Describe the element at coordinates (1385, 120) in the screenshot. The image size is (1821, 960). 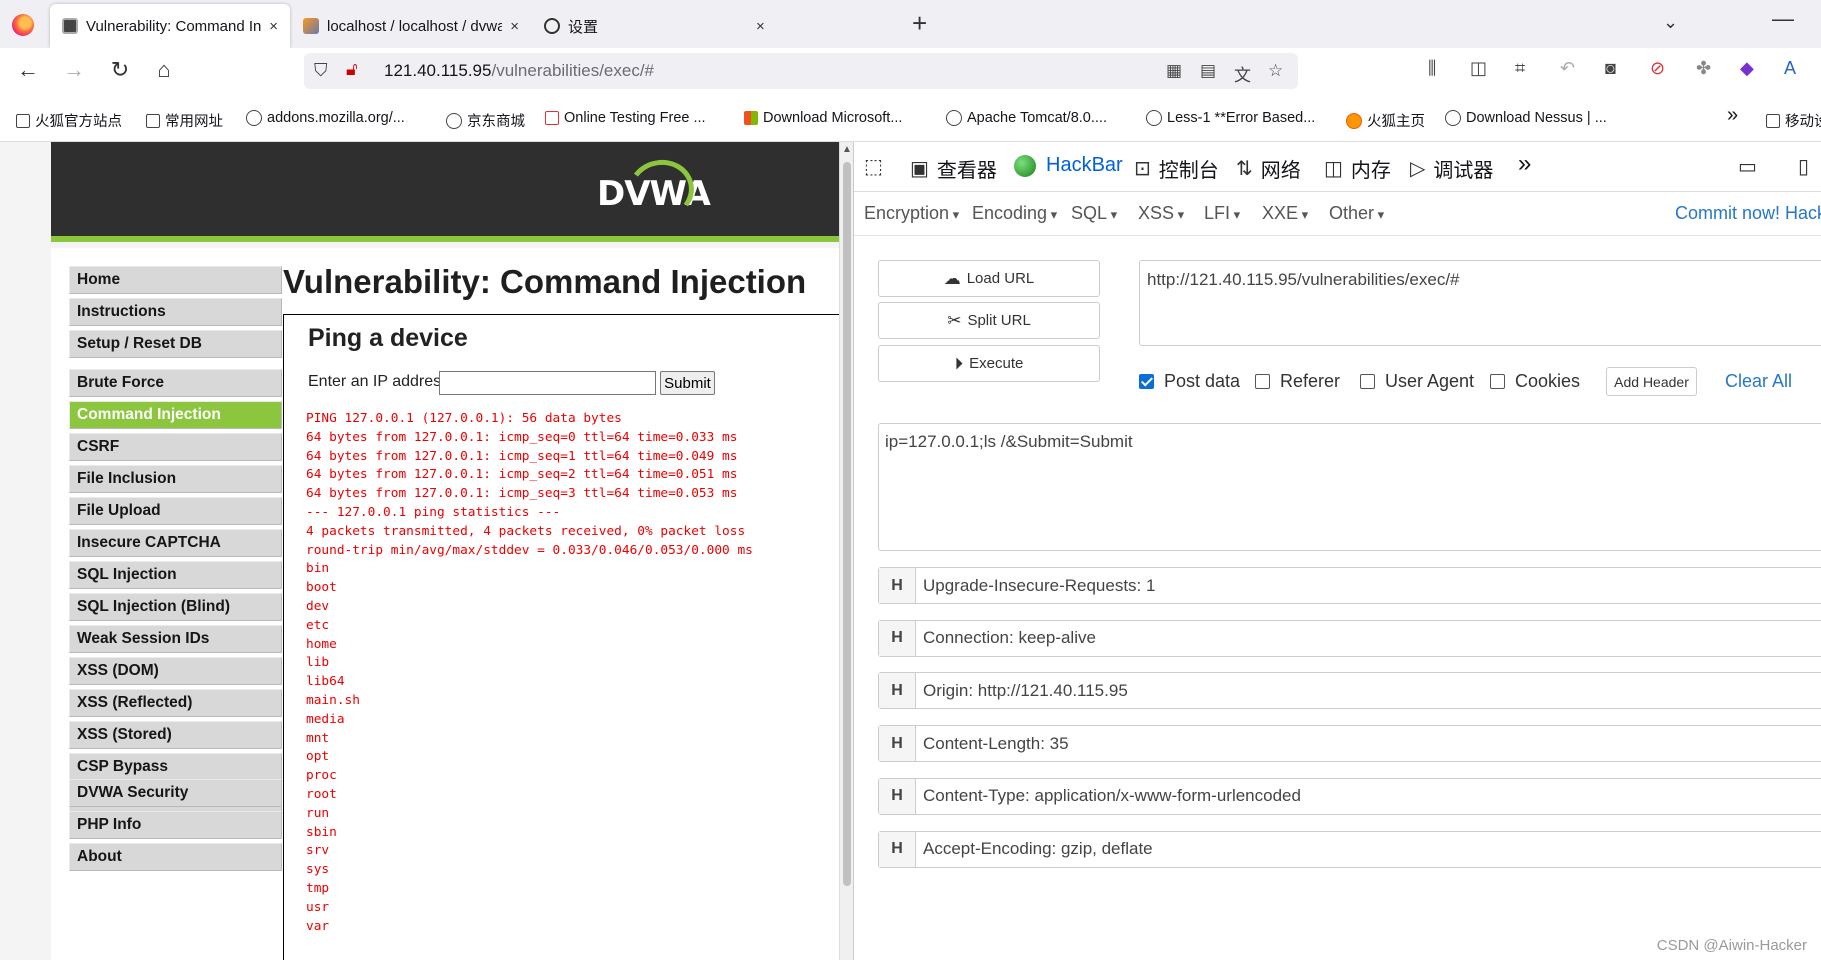
I see `bookmark-item: 火狐主页` at that location.